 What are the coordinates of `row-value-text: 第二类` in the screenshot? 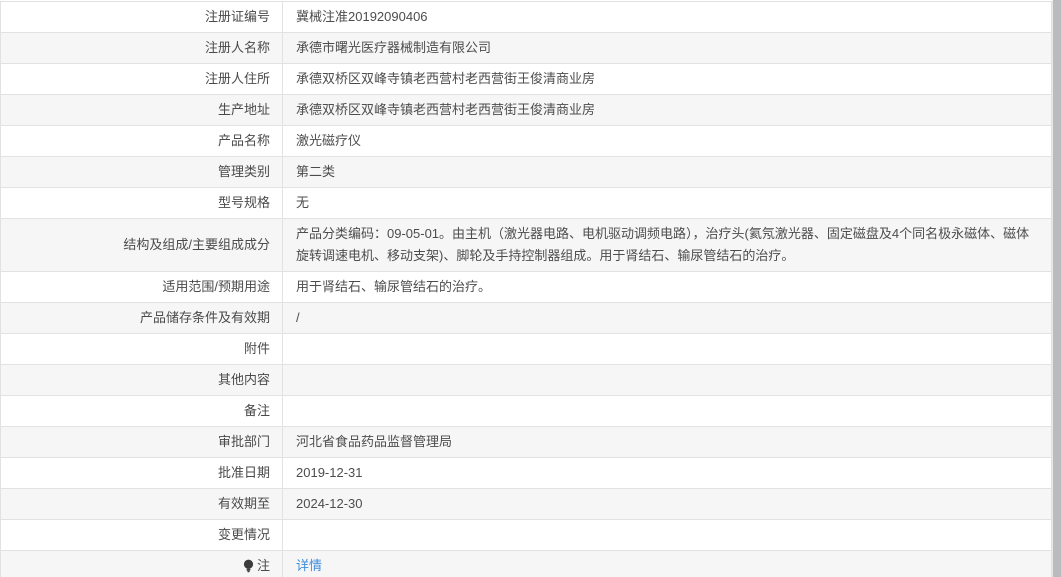 It's located at (316, 171).